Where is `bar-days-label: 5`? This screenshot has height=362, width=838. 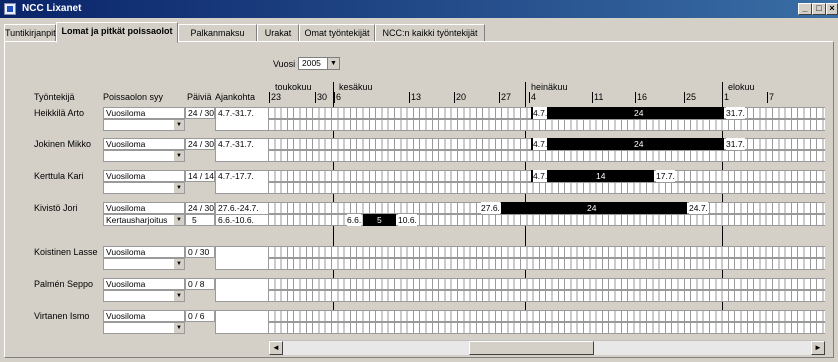 bar-days-label: 5 is located at coordinates (379, 220).